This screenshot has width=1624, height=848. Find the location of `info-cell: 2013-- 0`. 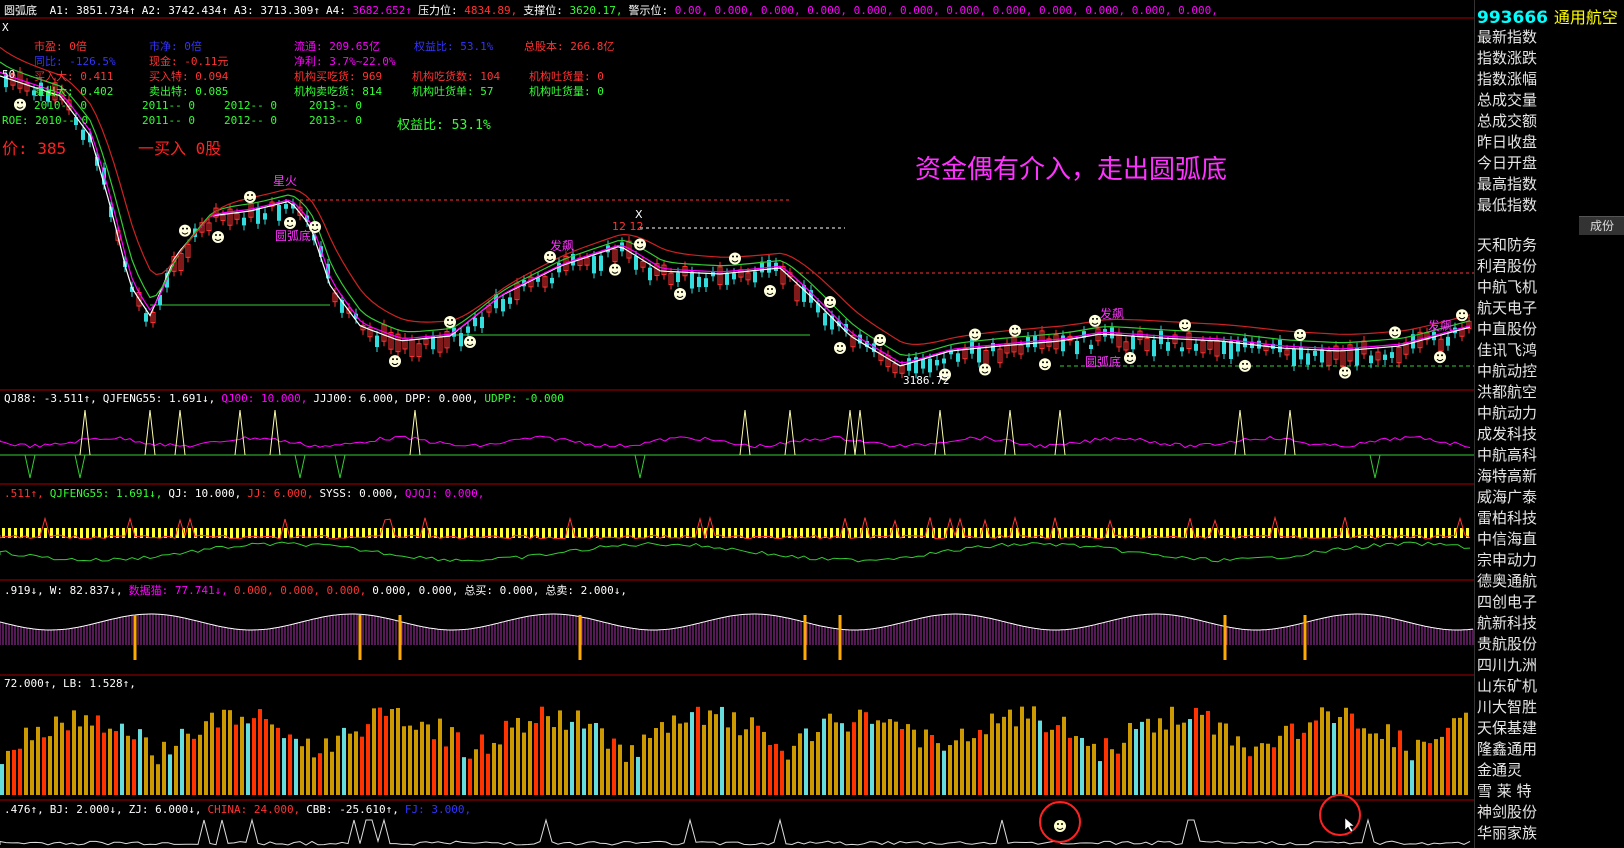

info-cell: 2013-- 0 is located at coordinates (335, 105).